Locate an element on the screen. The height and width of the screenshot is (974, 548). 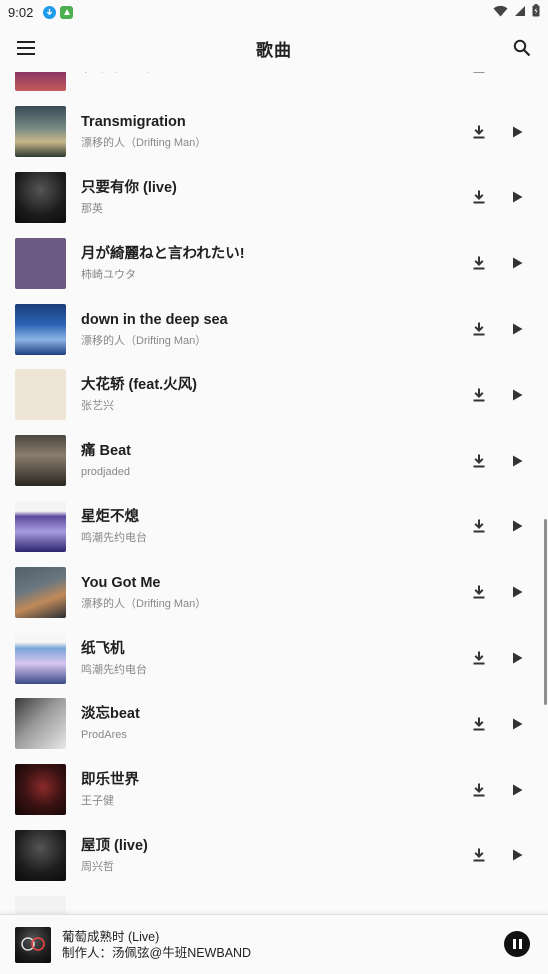
status-time: 9:02 is located at coordinates (21, 12).